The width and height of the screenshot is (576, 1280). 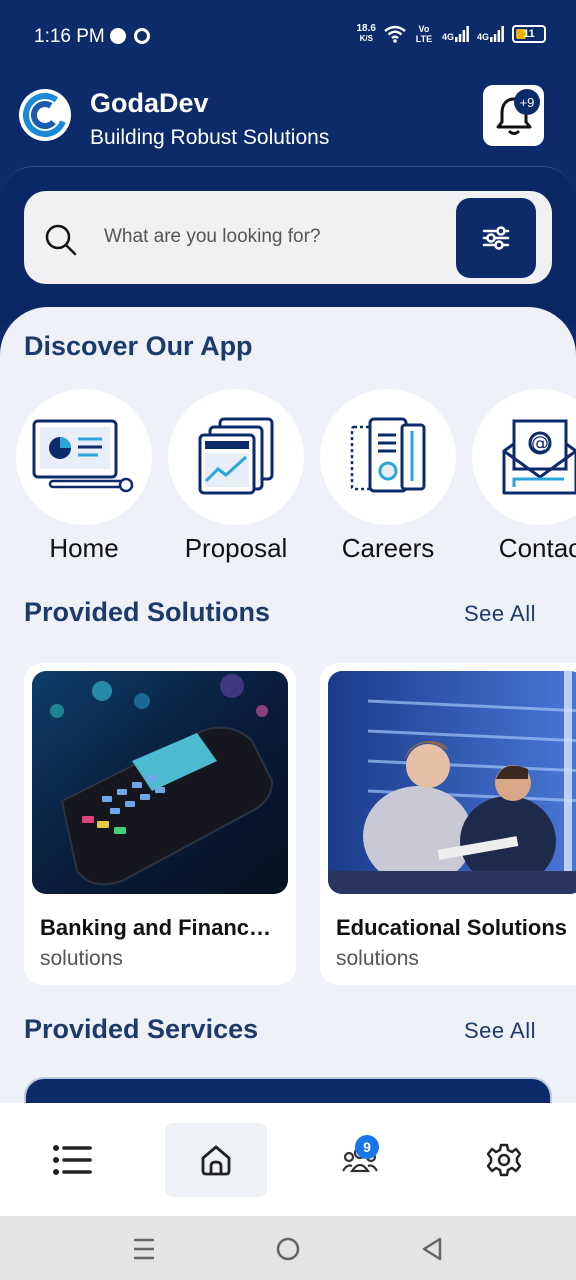 I want to click on app-item-careers: Careers, so click(x=388, y=476).